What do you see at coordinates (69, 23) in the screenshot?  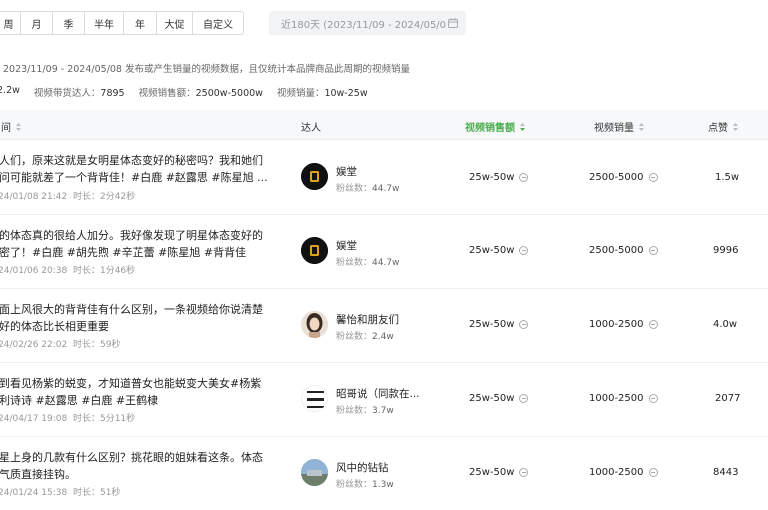 I see `period-quarter-button: 季` at bounding box center [69, 23].